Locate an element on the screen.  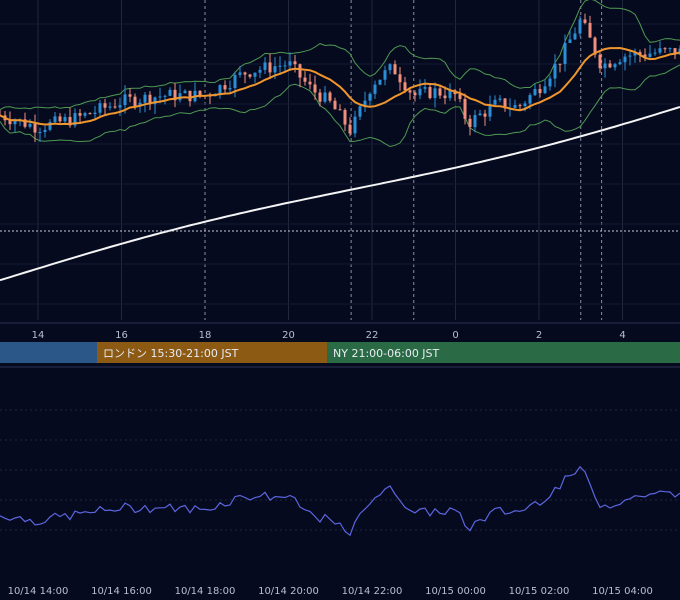
x-tick-label: 16 is located at coordinates (121, 335).